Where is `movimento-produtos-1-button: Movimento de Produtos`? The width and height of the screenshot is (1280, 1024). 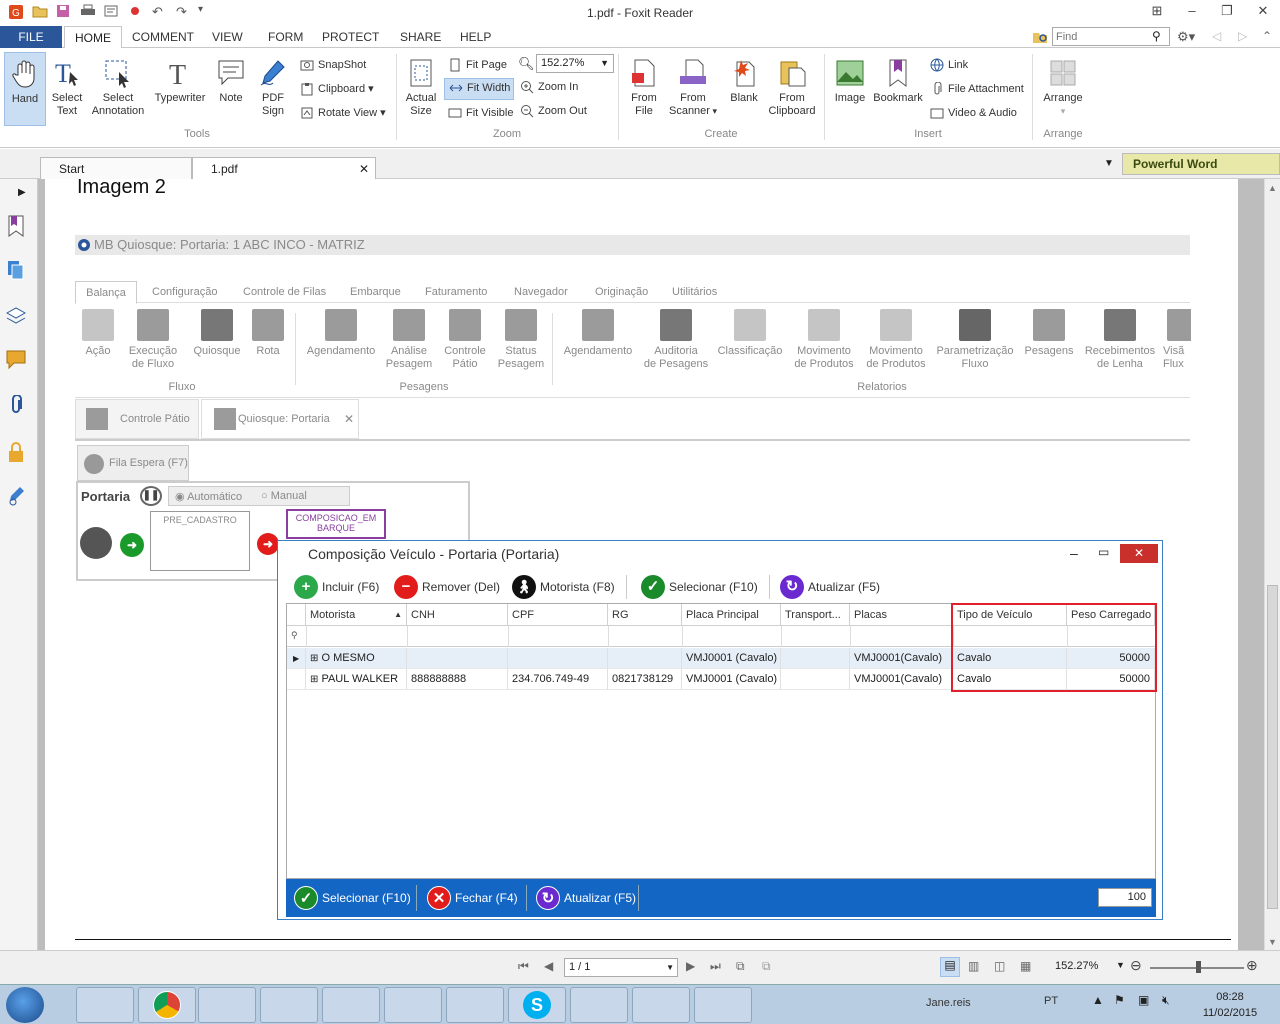
movimento-produtos-1-button: Movimento de Produtos is located at coordinates (824, 340).